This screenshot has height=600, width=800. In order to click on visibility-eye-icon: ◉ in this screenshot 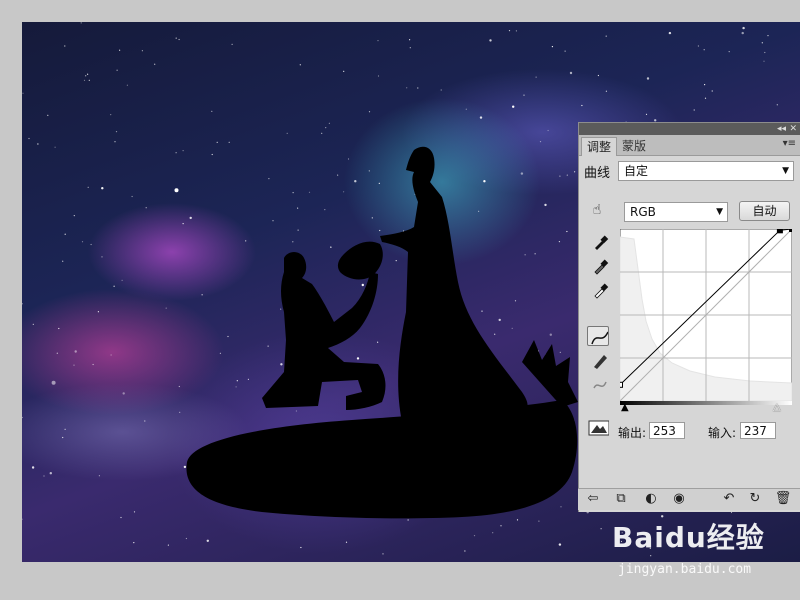, I will do `click(679, 499)`.